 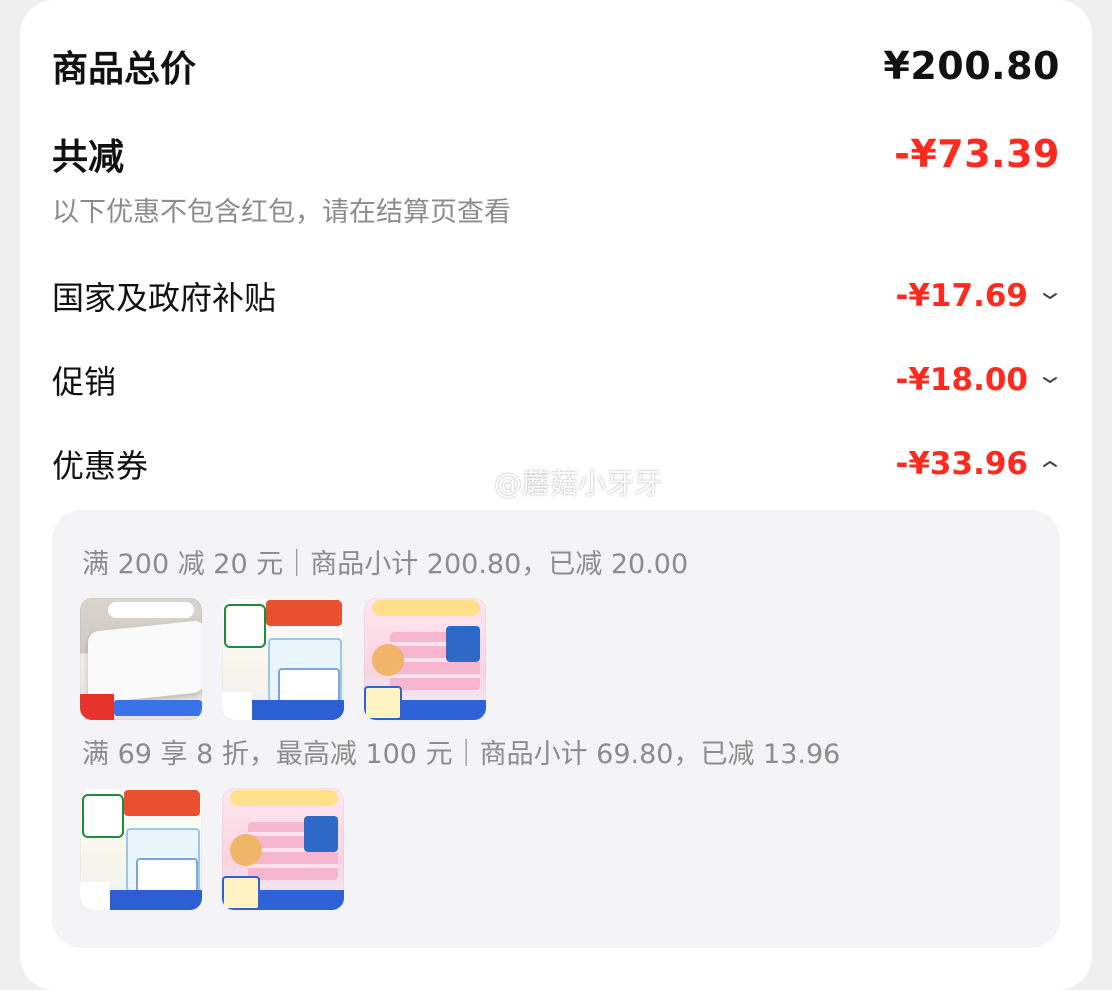 I want to click on discount-label: 促销, so click(x=84, y=382).